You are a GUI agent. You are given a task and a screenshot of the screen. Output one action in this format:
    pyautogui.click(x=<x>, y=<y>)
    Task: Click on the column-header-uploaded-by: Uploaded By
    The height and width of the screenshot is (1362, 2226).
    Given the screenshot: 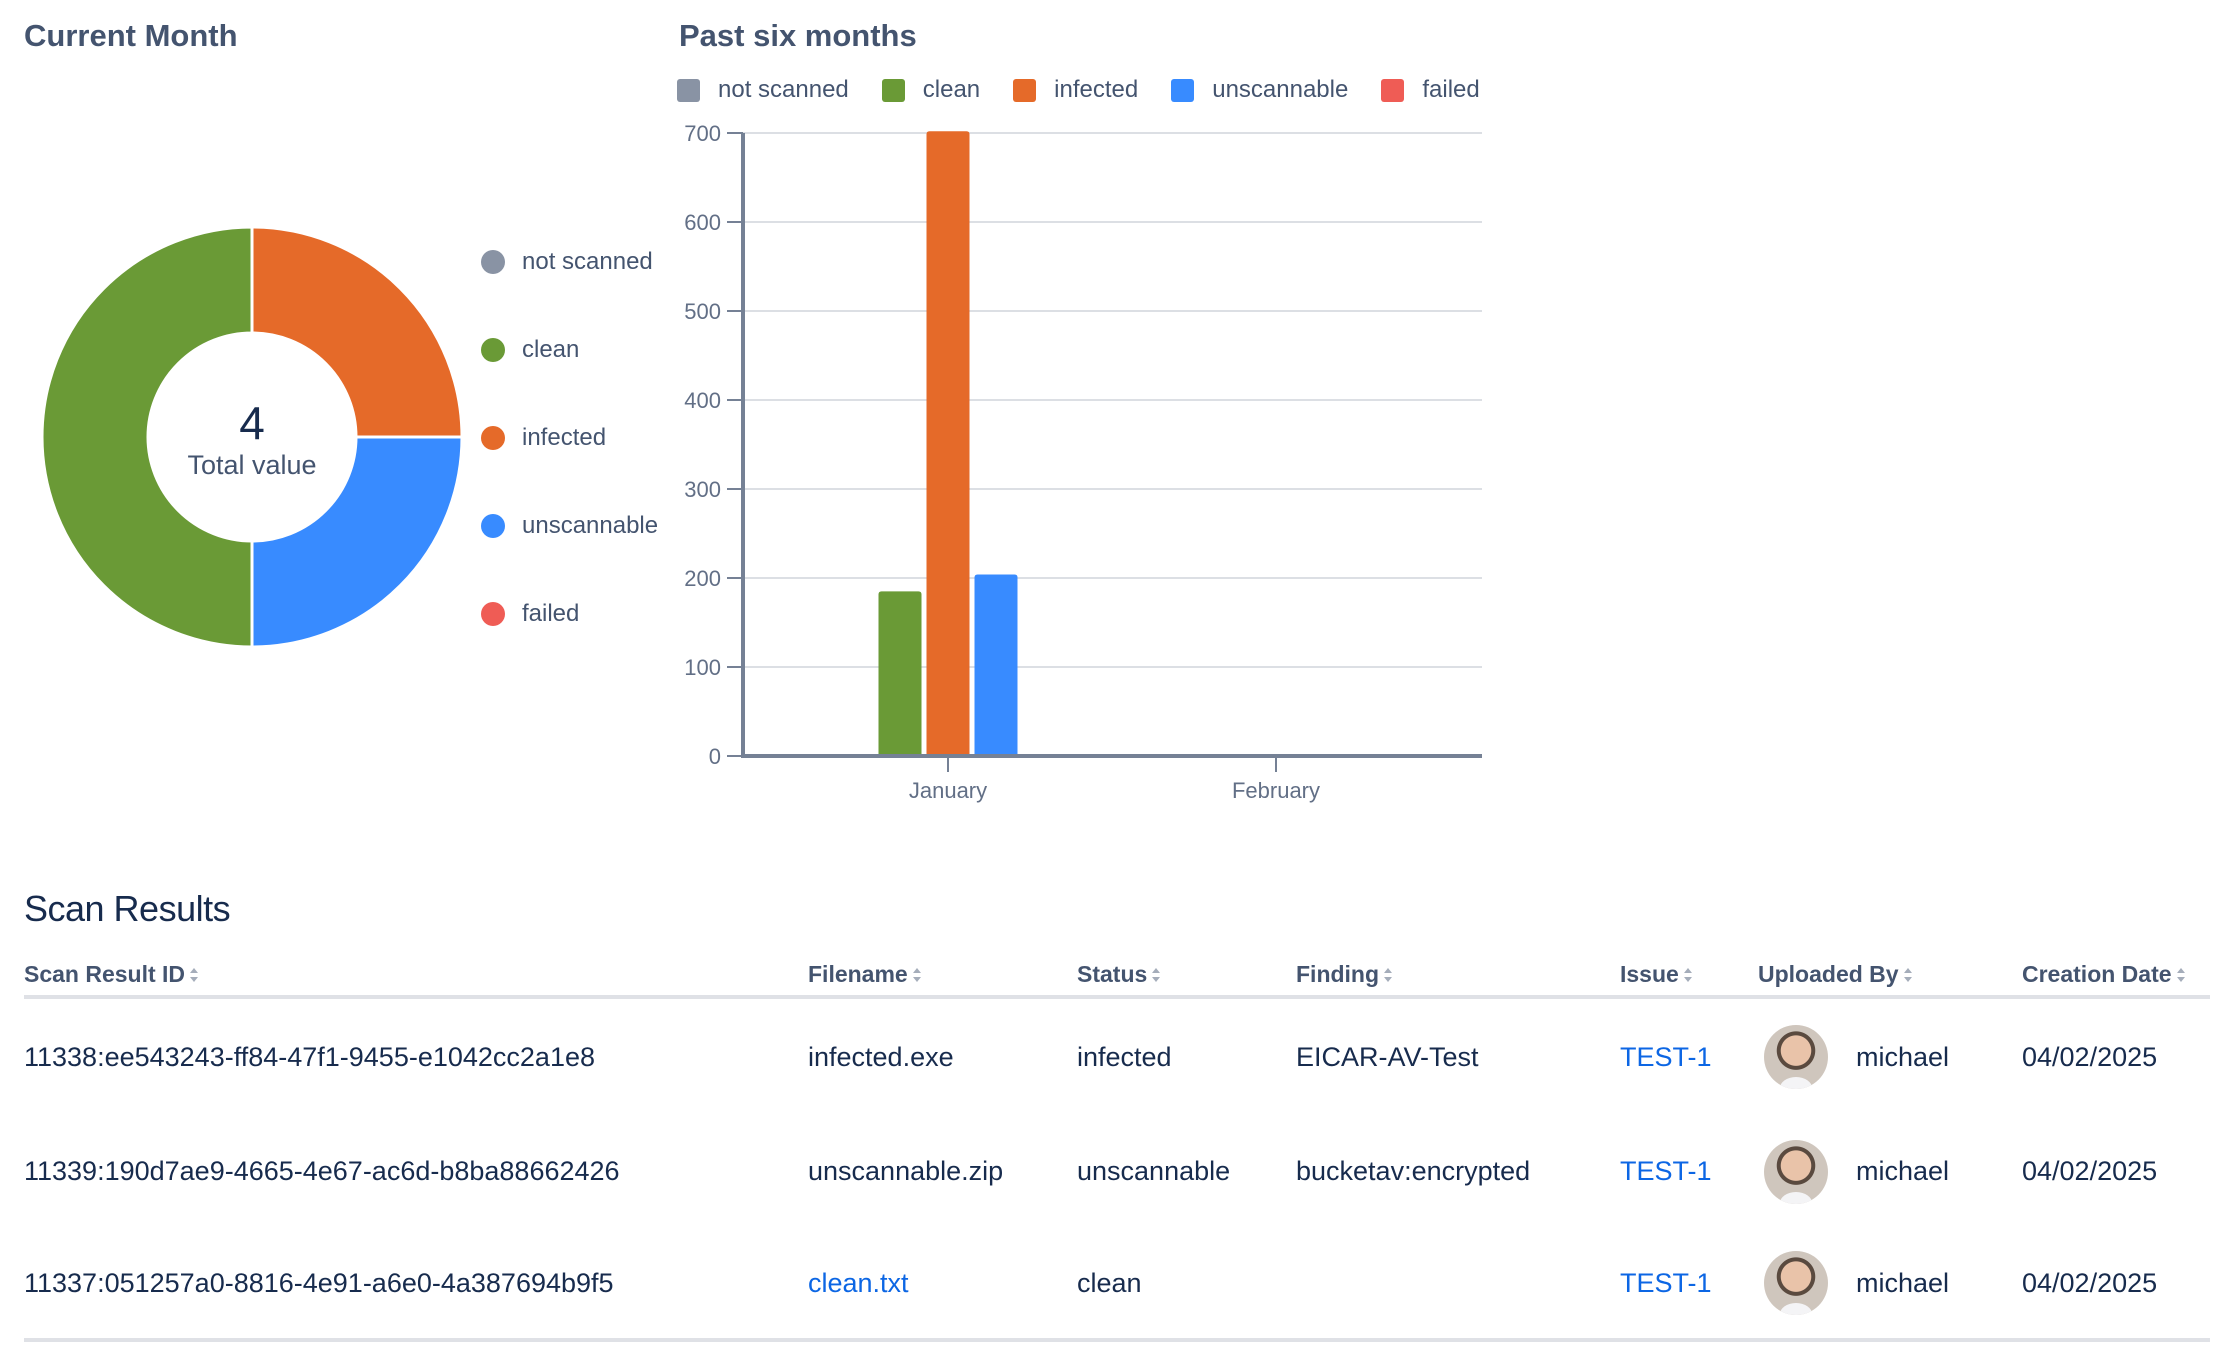 What is the action you would take?
    pyautogui.click(x=1890, y=977)
    